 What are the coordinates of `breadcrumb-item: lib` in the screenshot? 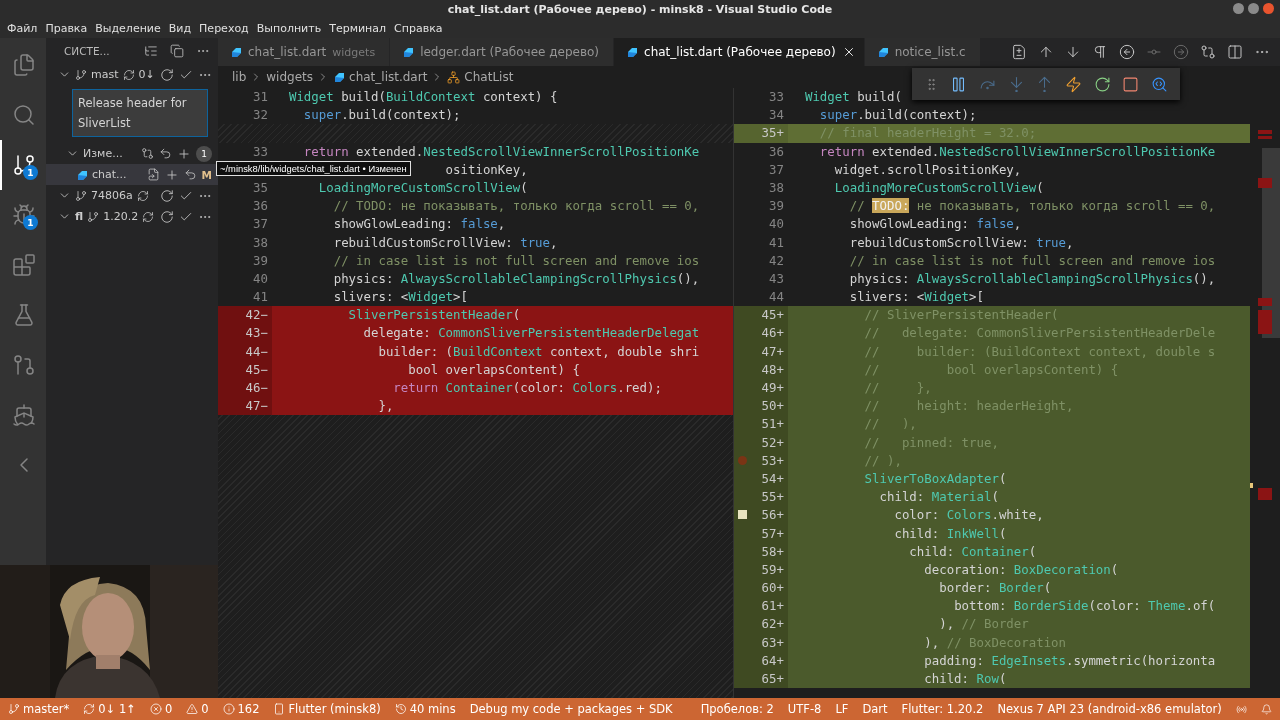 It's located at (239, 77).